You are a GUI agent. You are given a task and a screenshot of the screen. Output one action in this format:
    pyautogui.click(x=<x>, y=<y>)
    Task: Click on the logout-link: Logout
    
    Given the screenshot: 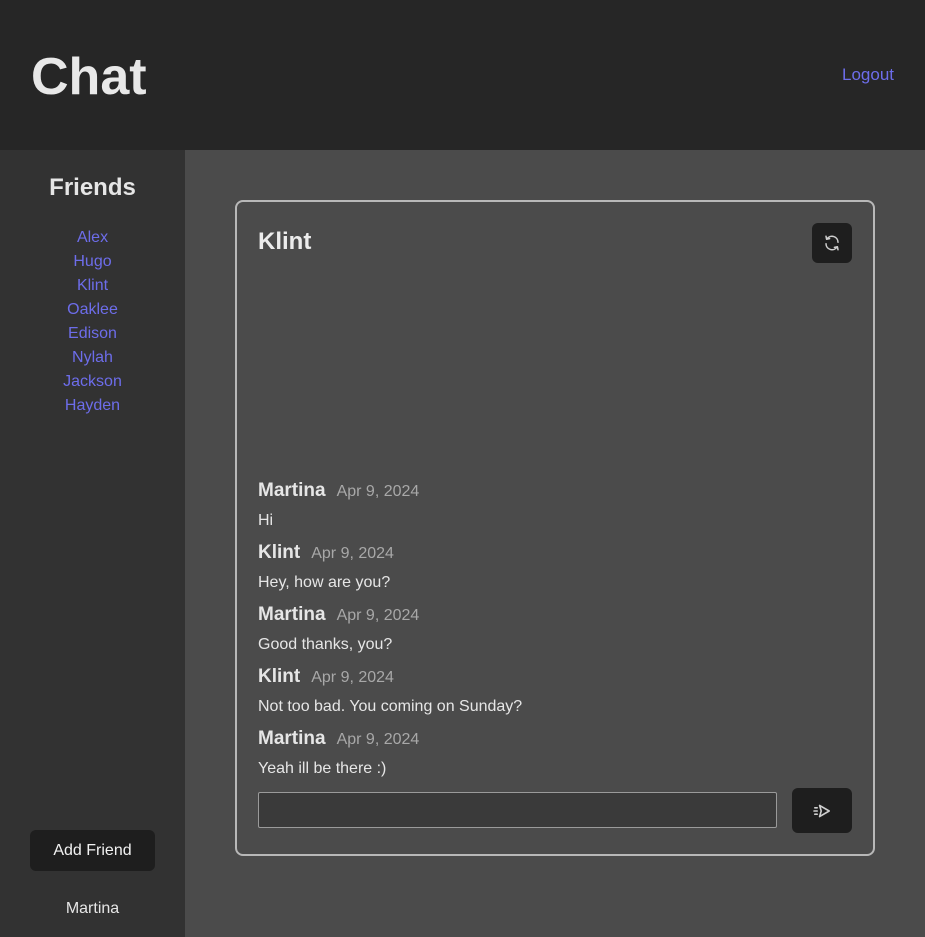 What is the action you would take?
    pyautogui.click(x=868, y=75)
    